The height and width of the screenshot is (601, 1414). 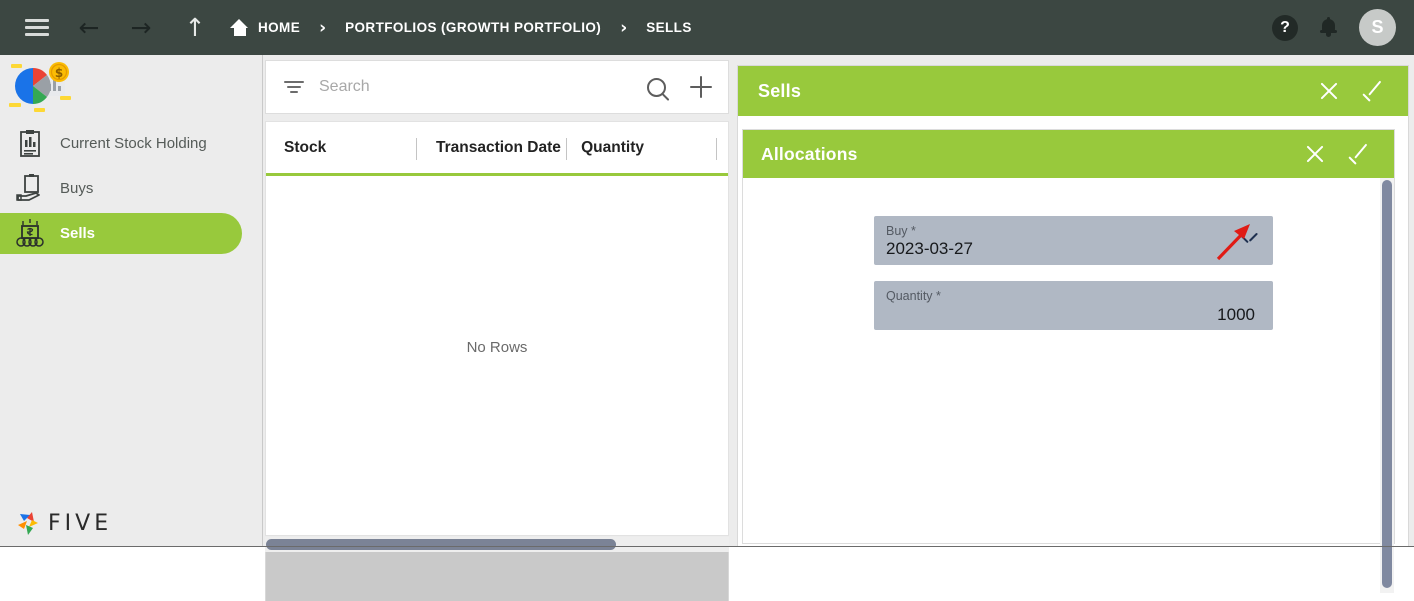 I want to click on sidebar-item-label: Current Stock Holding, so click(x=133, y=143).